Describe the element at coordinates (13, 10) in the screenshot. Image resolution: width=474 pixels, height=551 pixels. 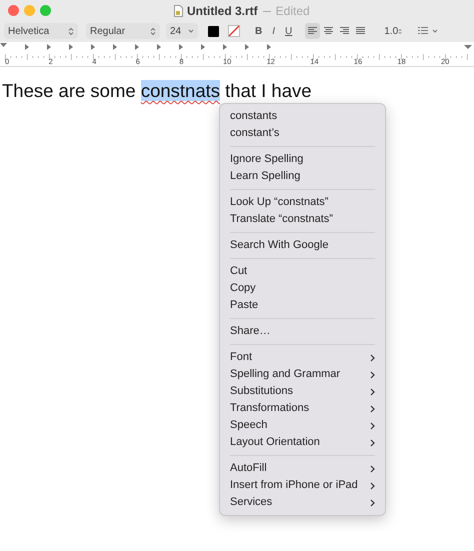
I see `close-button` at that location.